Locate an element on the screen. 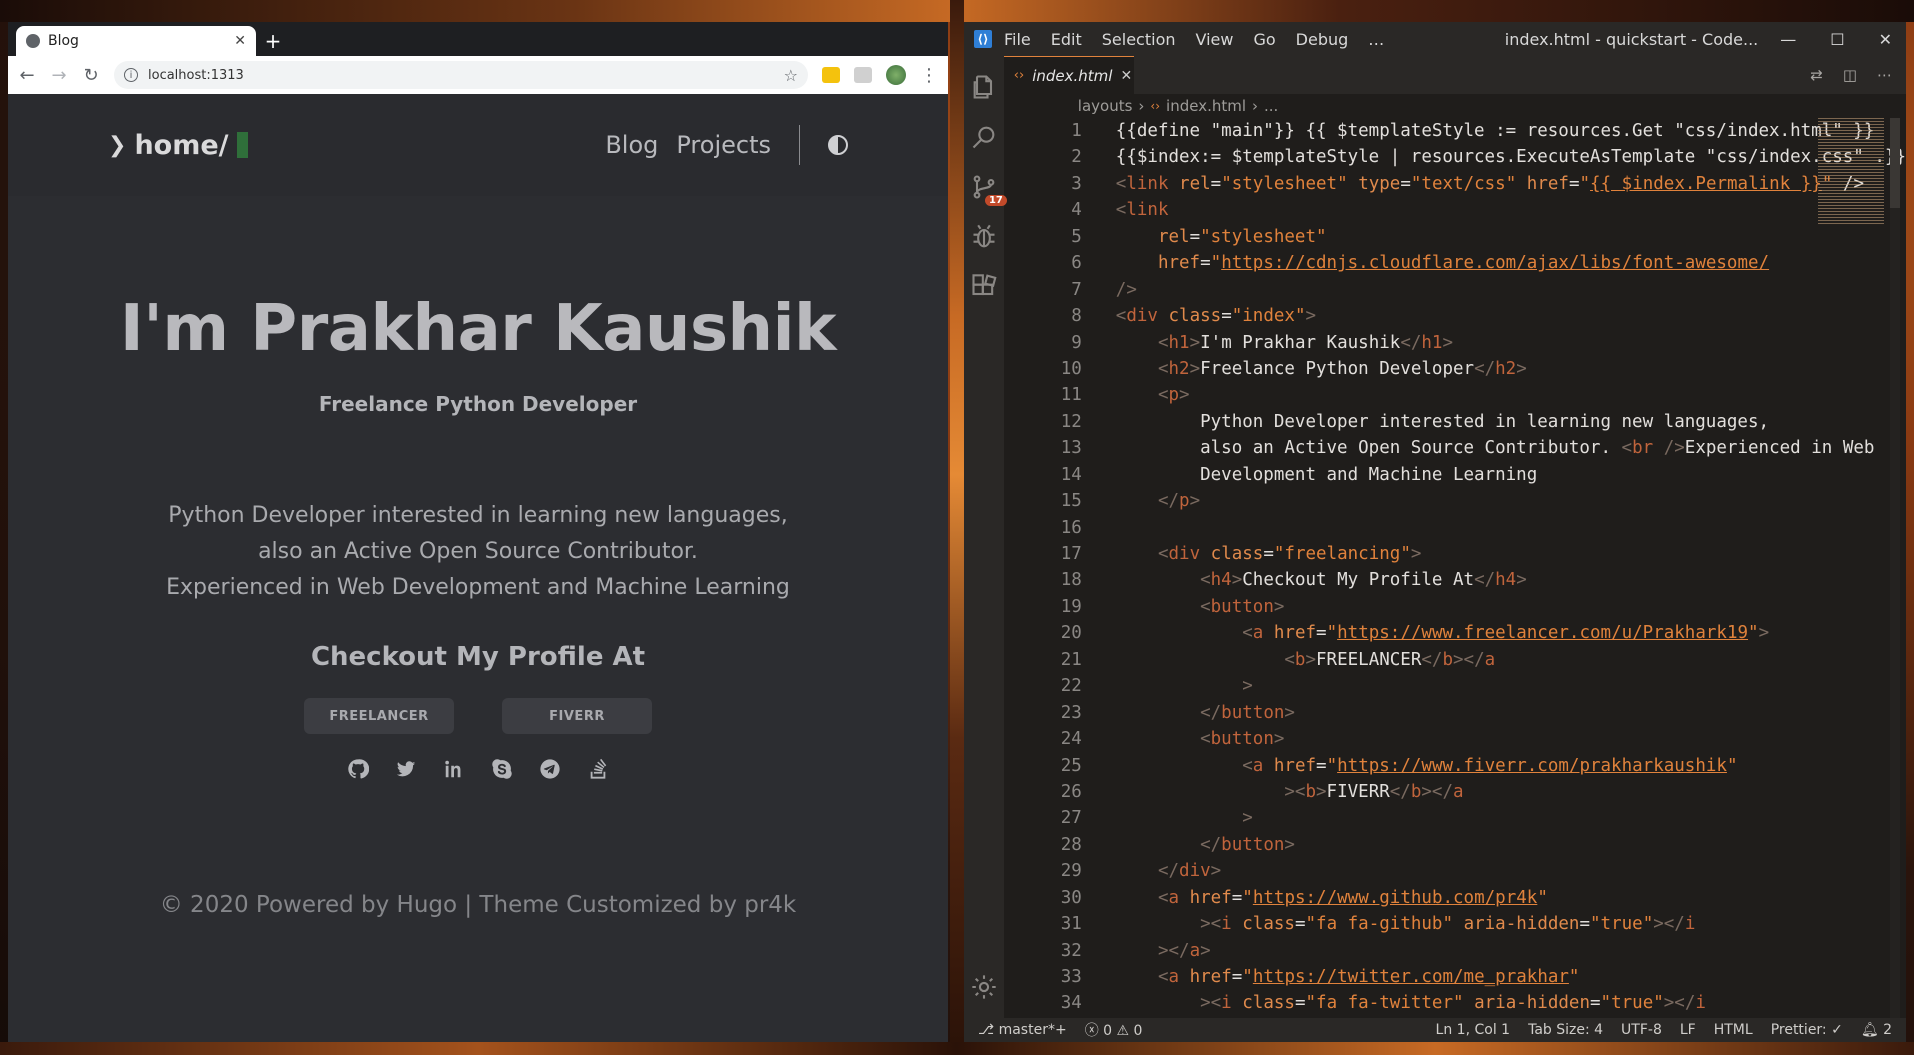 This screenshot has height=1055, width=1914. site-logo-text: home/ is located at coordinates (181, 145).